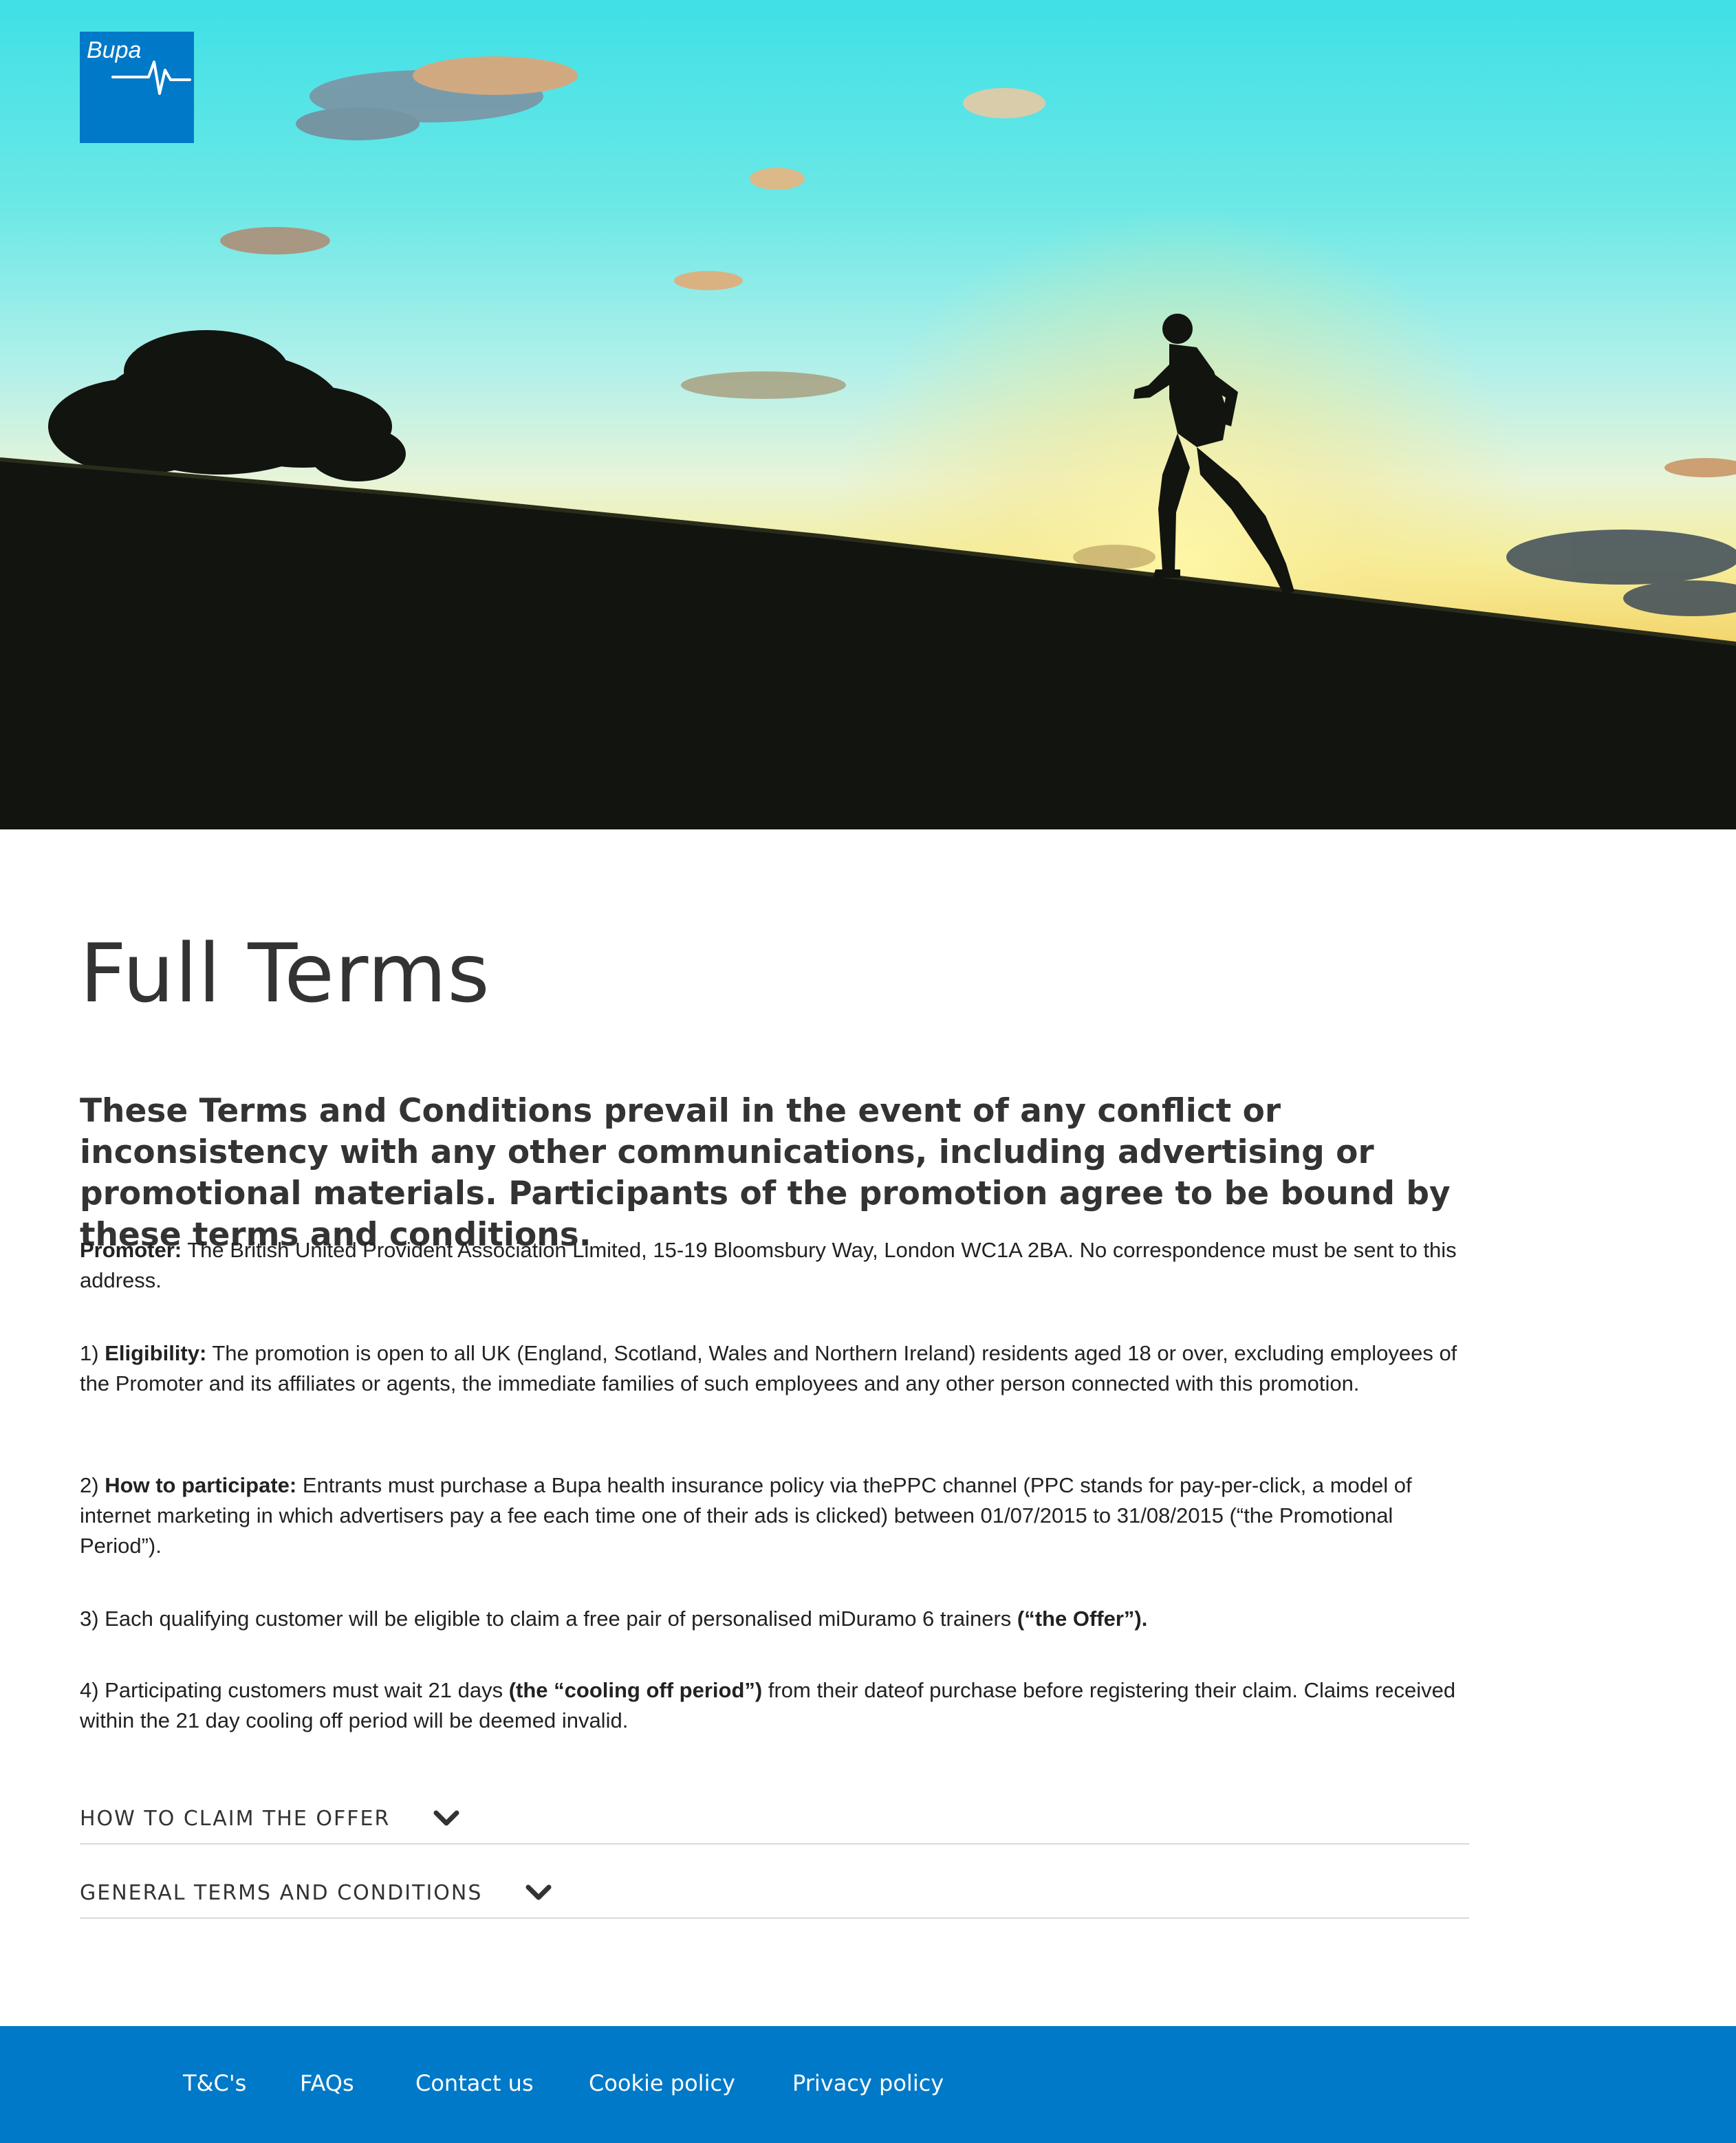 The width and height of the screenshot is (1736, 2143). I want to click on accordion-label: GENERAL TERMS AND CONDITIONS, so click(281, 1893).